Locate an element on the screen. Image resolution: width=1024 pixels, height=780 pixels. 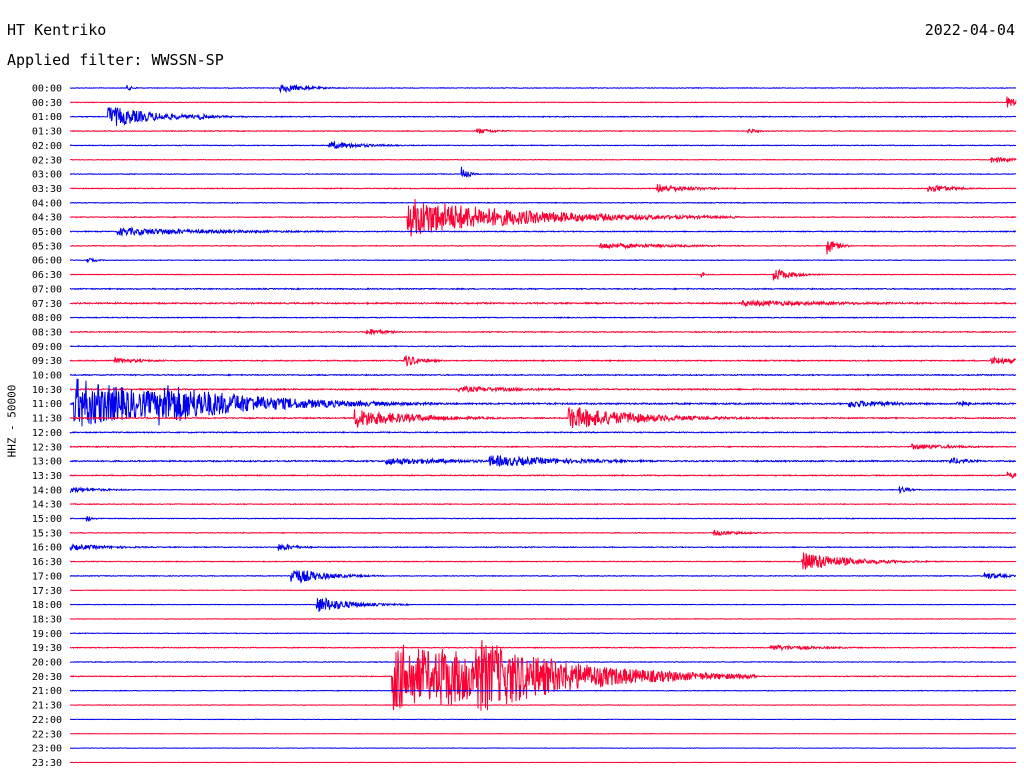
time-tick-label: 21:00 is located at coordinates (47, 691).